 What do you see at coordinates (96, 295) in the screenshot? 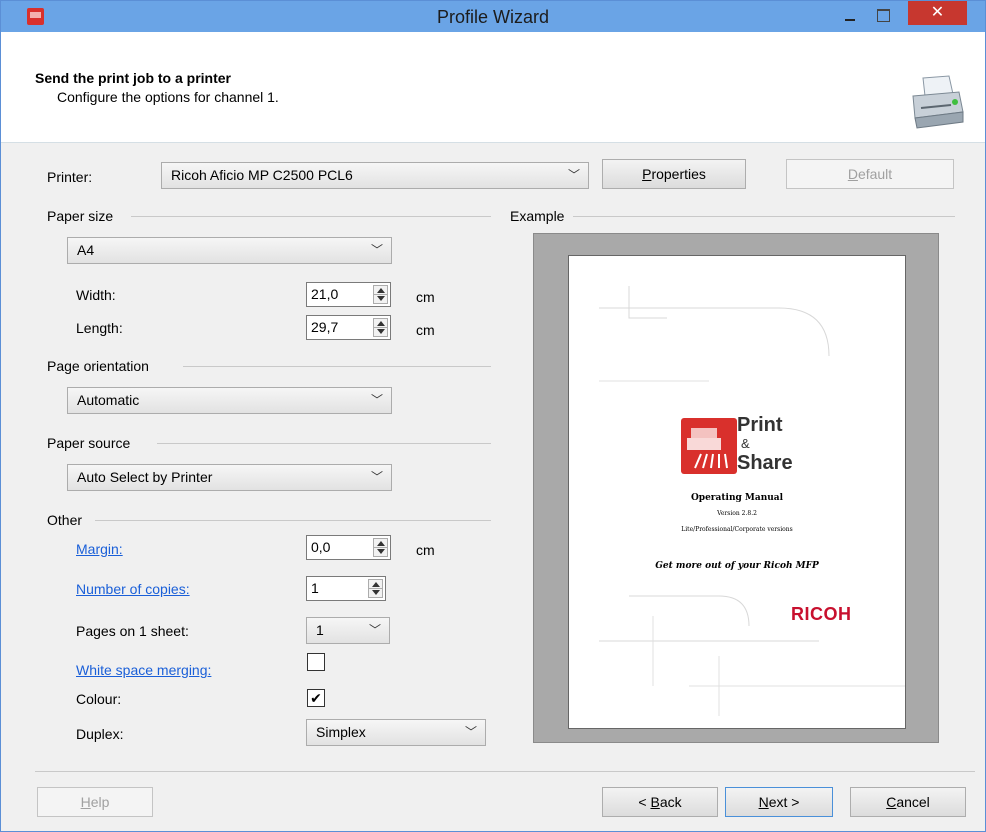
I see `width-label: Width:` at bounding box center [96, 295].